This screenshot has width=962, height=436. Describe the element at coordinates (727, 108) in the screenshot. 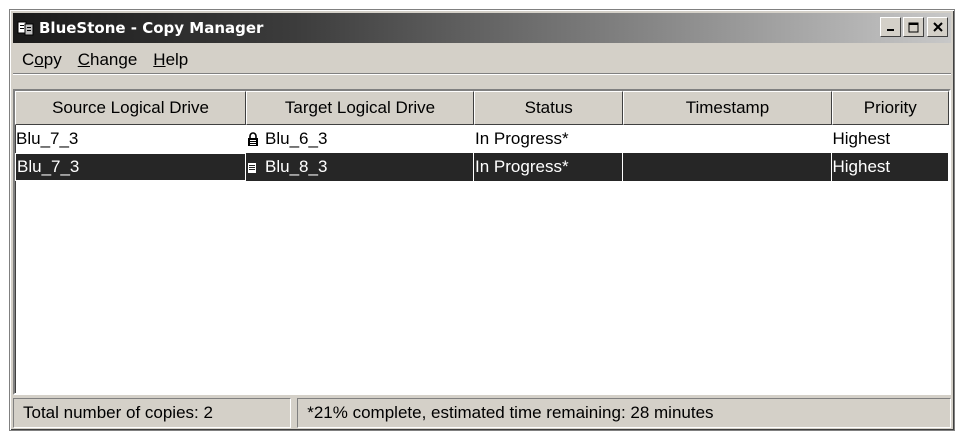

I see `column-header-timestamp: Timestamp` at that location.